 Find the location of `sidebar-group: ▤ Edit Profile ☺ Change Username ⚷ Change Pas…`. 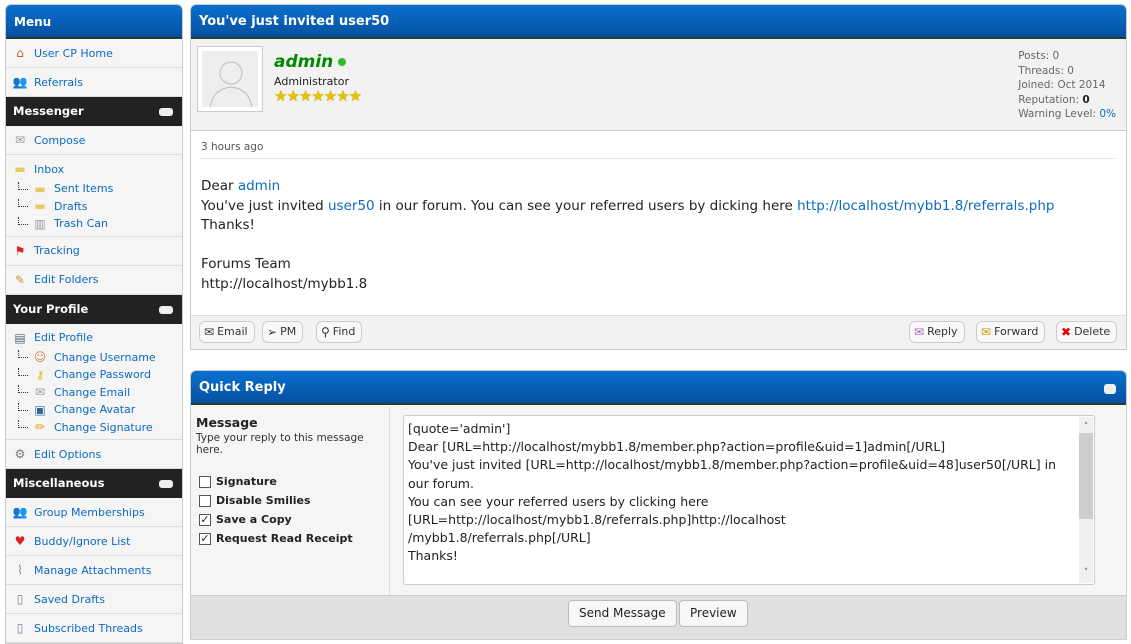

sidebar-group: ▤ Edit Profile ☺ Change Username ⚷ Change Pas… is located at coordinates (94, 382).